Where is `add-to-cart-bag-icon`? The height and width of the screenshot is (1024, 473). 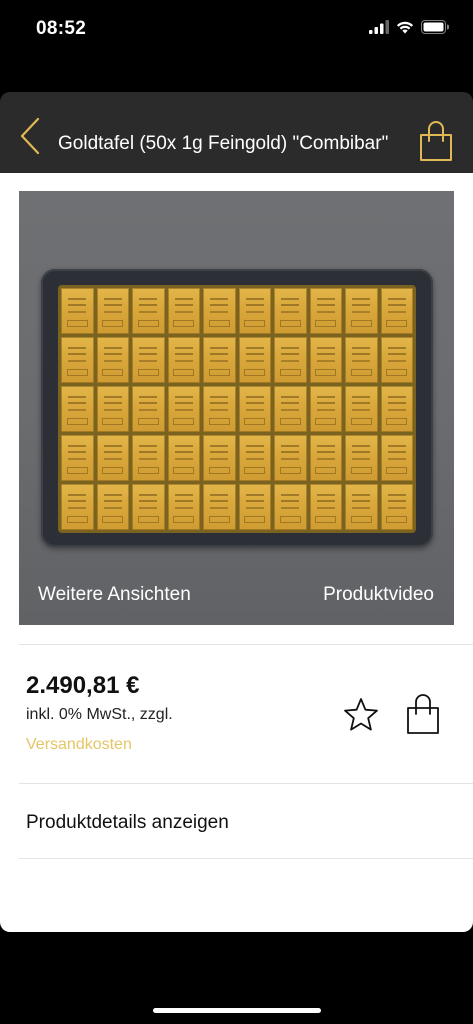
add-to-cart-bag-icon is located at coordinates (423, 714).